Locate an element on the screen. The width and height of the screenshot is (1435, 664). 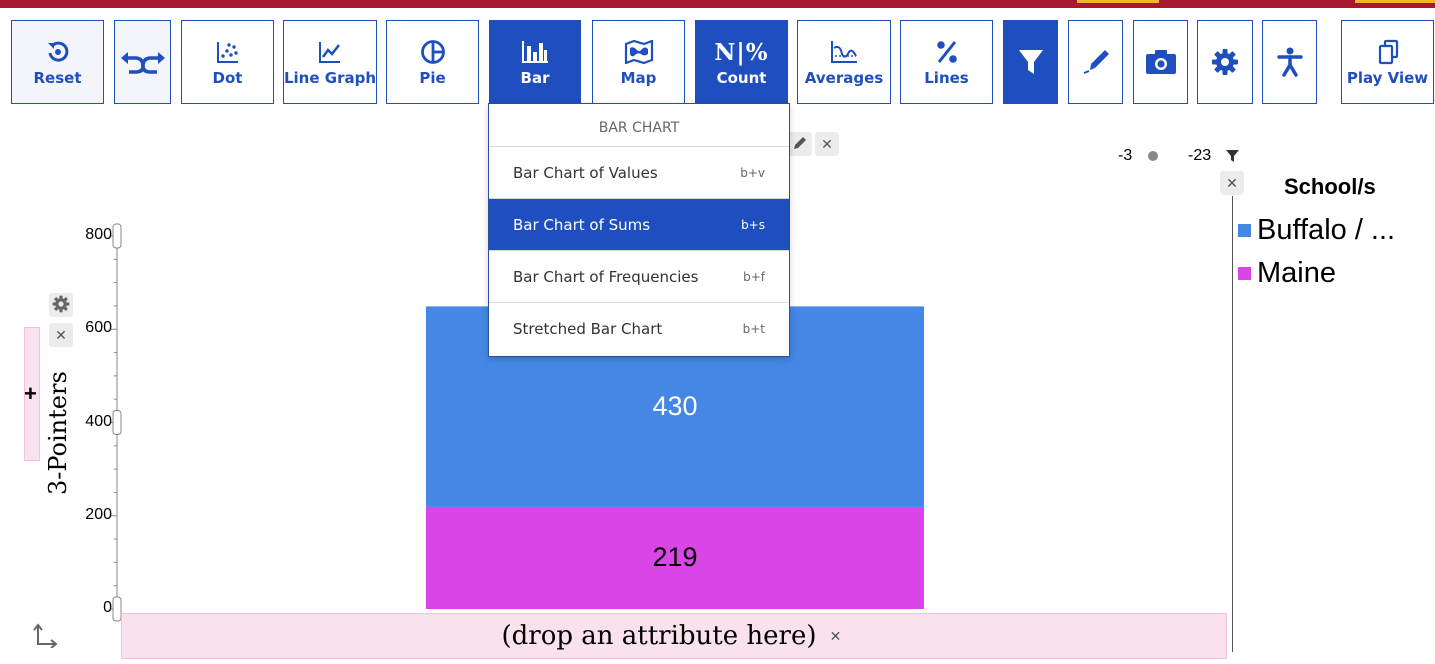
y-tick-label: 200 is located at coordinates (98, 514).